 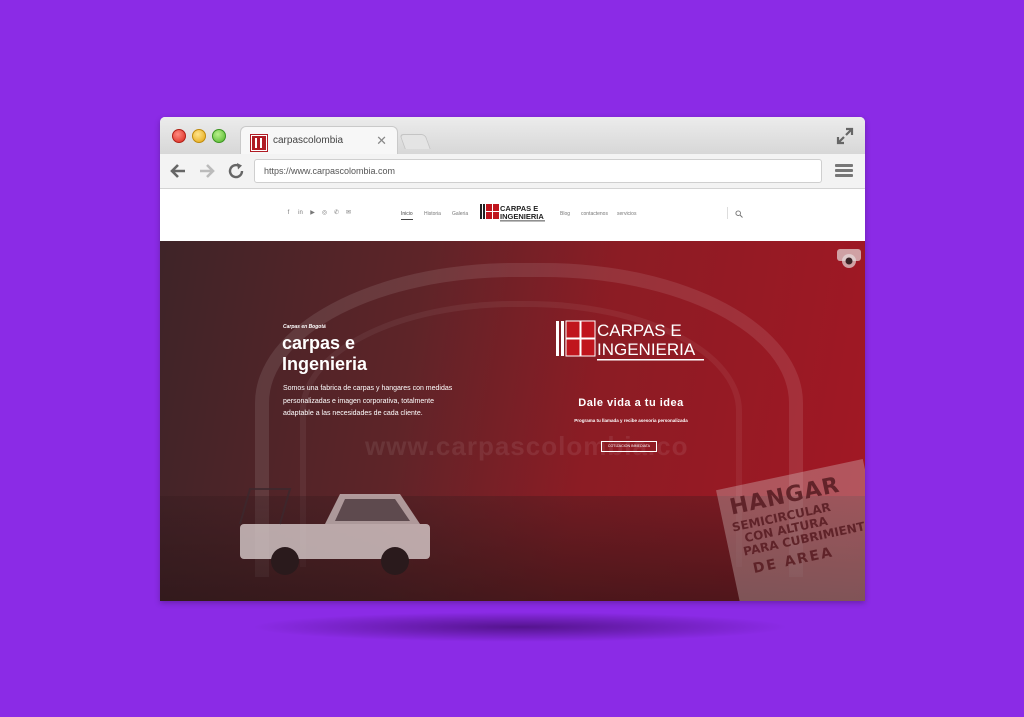 I want to click on nav-inicio: Inicio, so click(x=407, y=215).